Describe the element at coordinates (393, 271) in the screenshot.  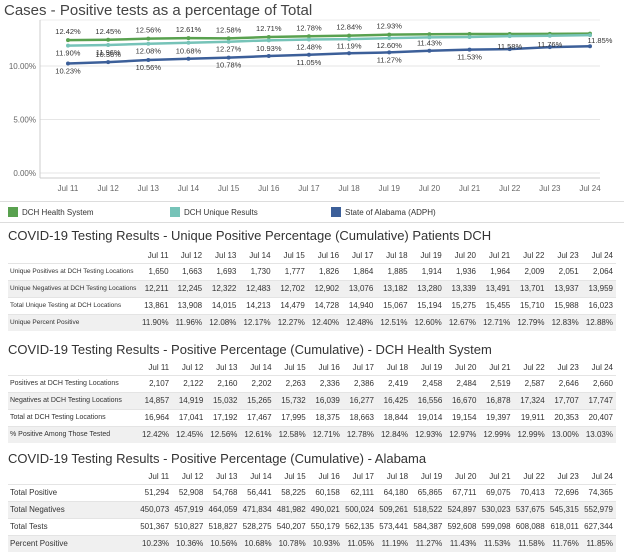
I see `table-cell: 1,885` at that location.